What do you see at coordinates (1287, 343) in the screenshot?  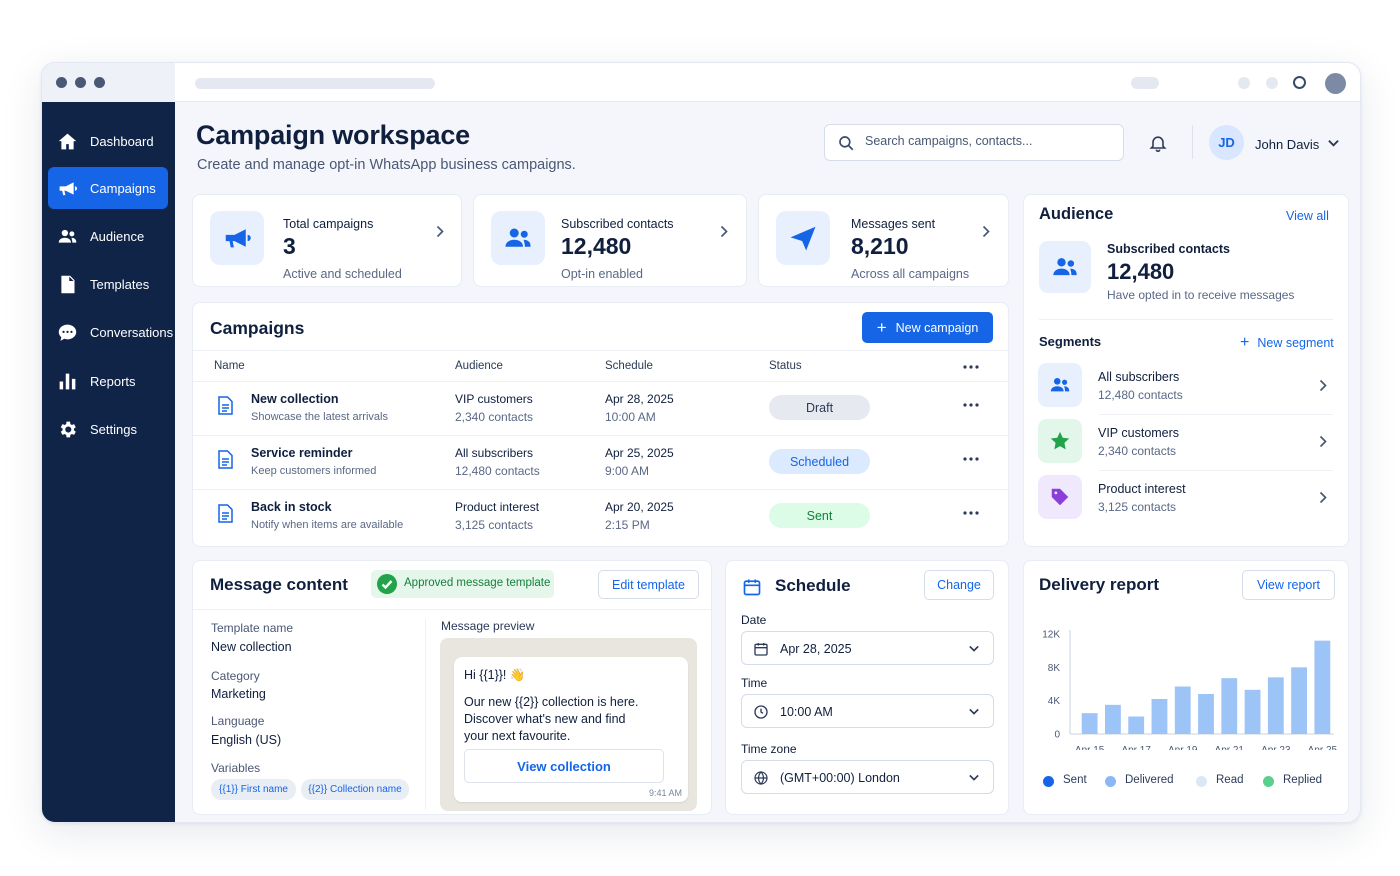 I see `new-segment-button: + New segment` at bounding box center [1287, 343].